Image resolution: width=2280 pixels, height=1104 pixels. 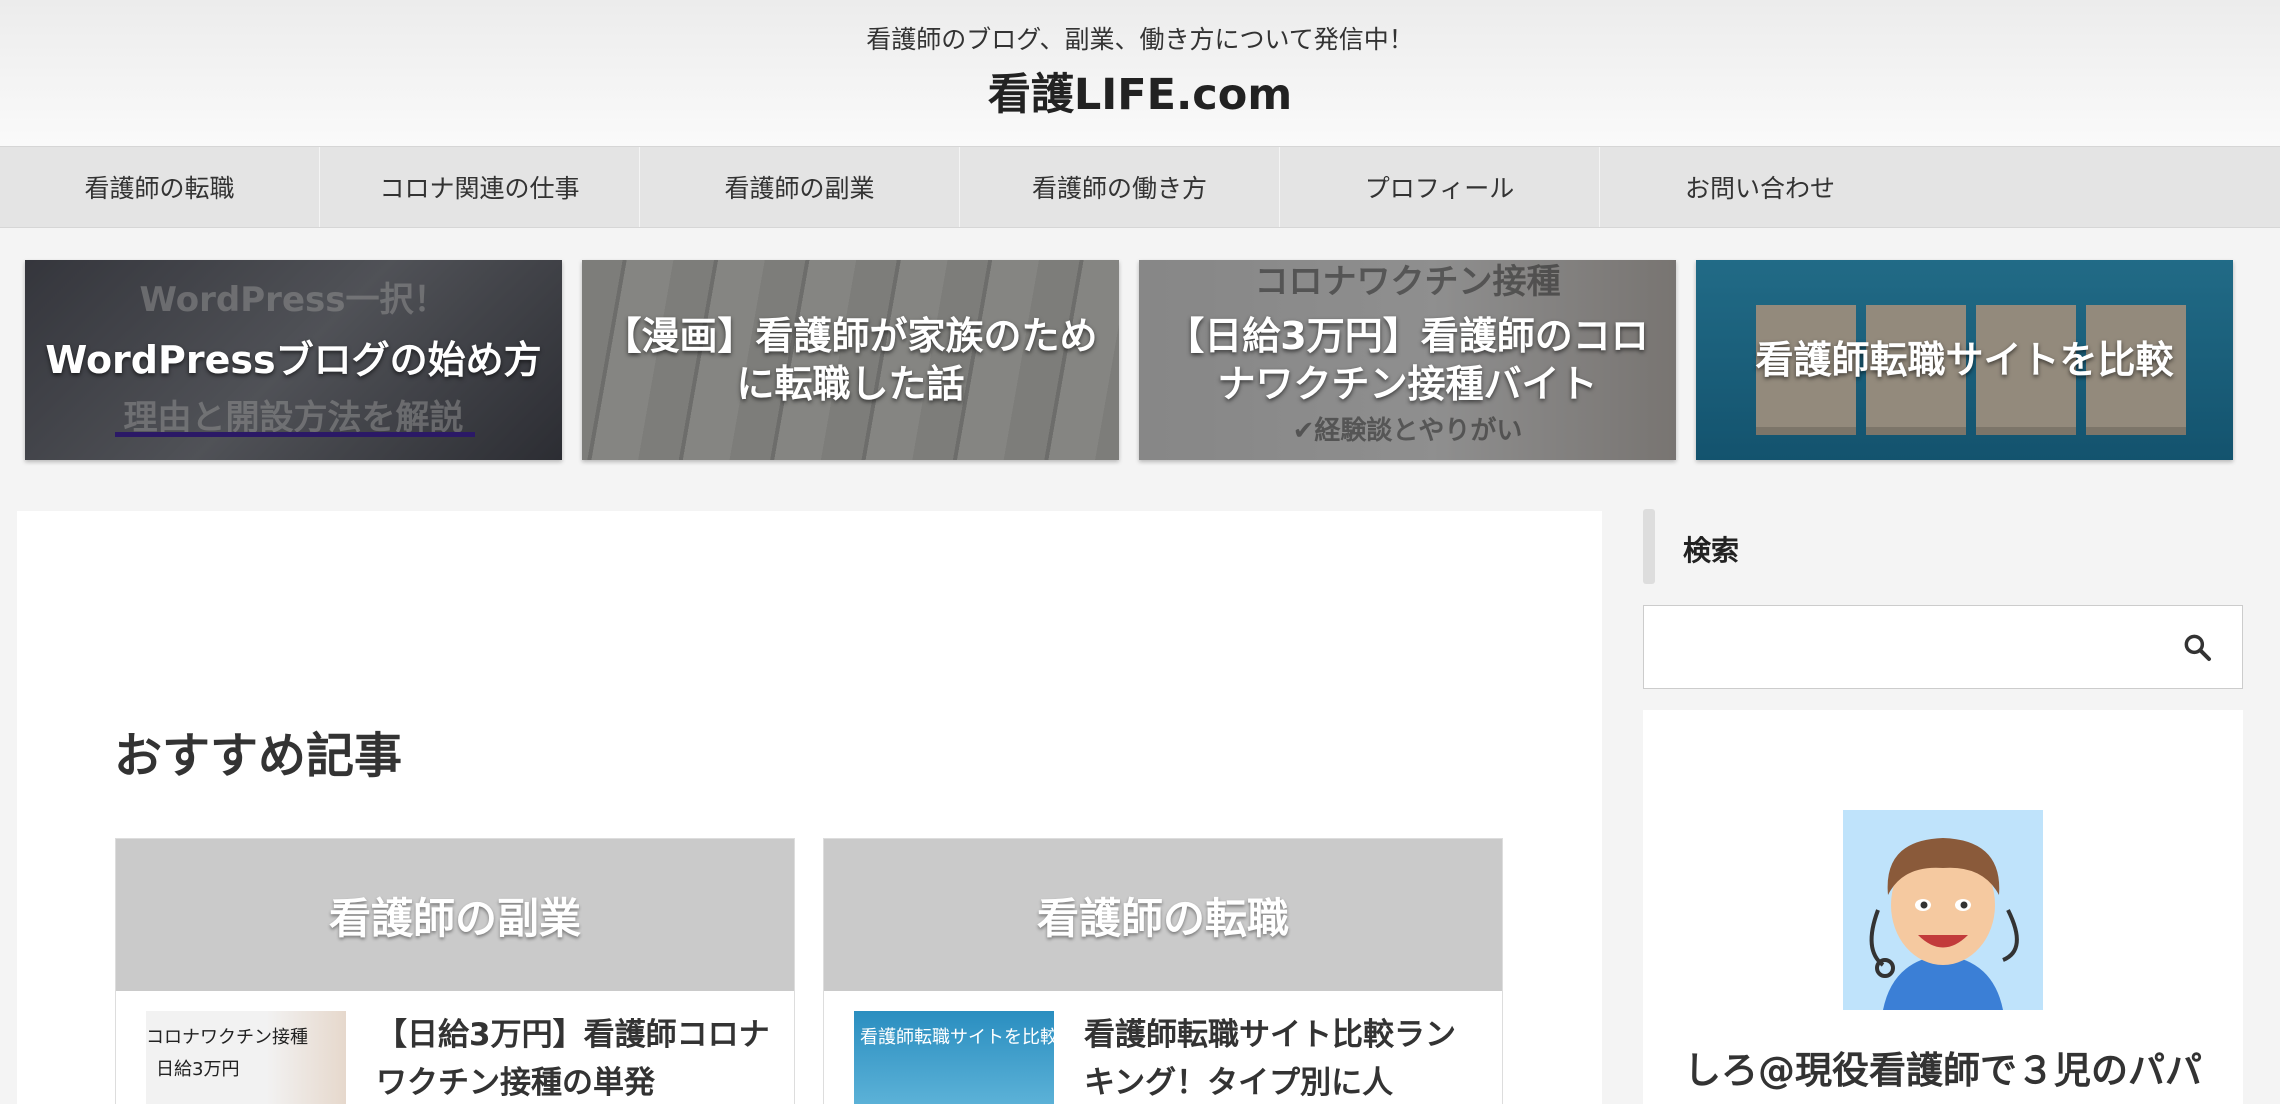 I want to click on search-widget-heading: 検索, so click(x=1943, y=546).